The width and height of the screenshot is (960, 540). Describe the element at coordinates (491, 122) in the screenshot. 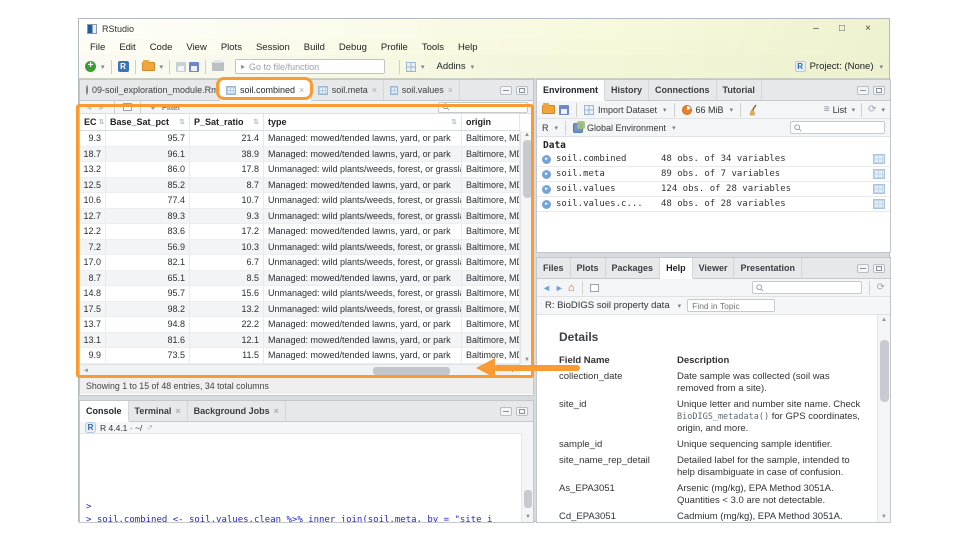

I see `column-header-origin: origin` at that location.